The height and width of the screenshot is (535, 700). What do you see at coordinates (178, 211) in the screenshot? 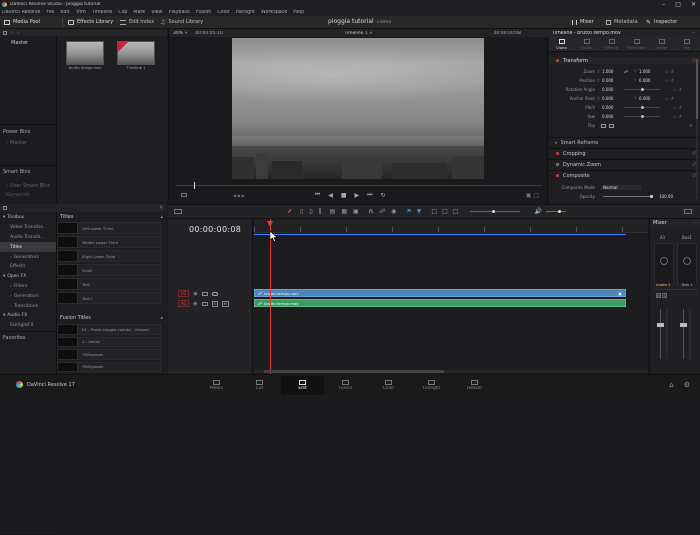
I see `layout-icon` at bounding box center [178, 211].